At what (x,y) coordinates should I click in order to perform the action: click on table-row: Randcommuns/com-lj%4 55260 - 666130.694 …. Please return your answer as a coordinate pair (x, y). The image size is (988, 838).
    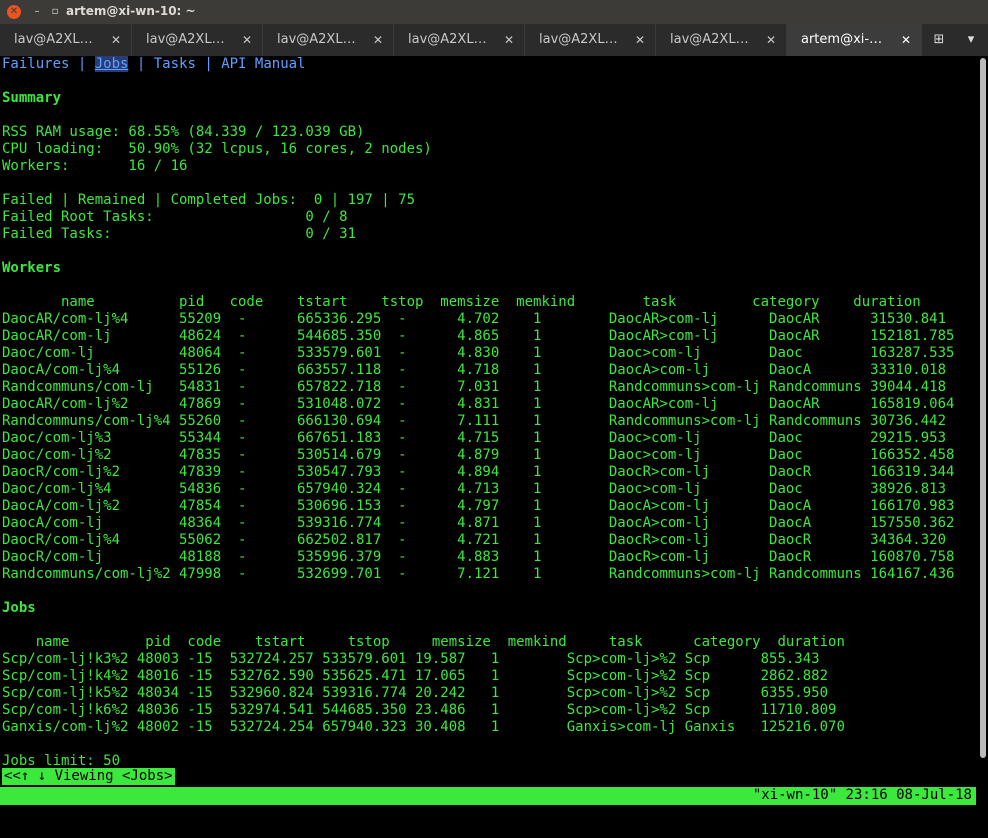
    Looking at the image, I should click on (474, 421).